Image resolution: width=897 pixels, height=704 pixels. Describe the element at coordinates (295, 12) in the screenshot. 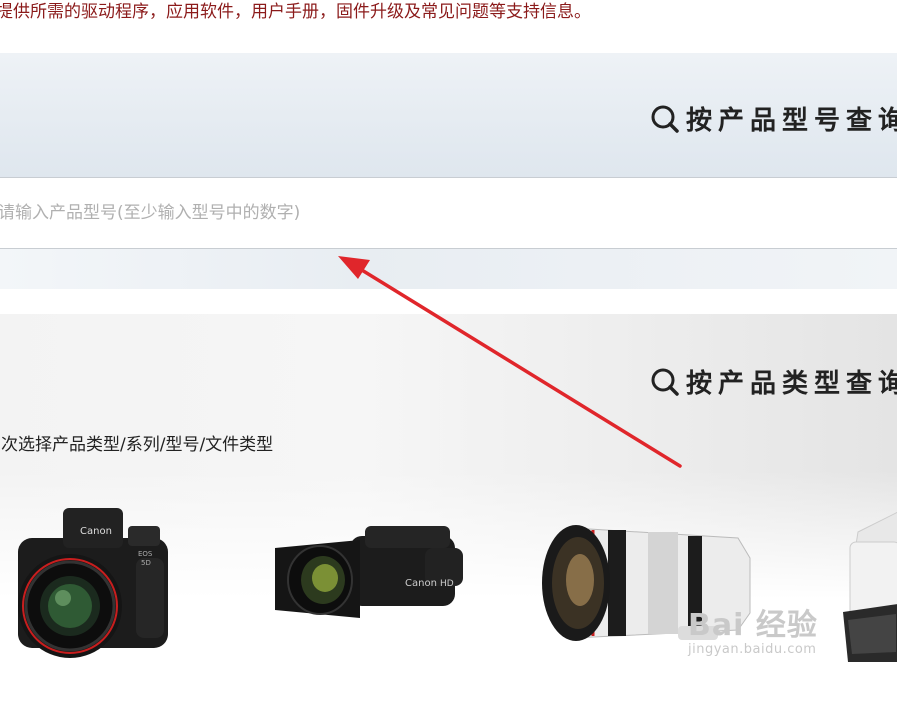

I see `intro-text: 提供所需的驱动程序，应用软件，用户手册，固件升级及常见问题等支持信息。` at that location.